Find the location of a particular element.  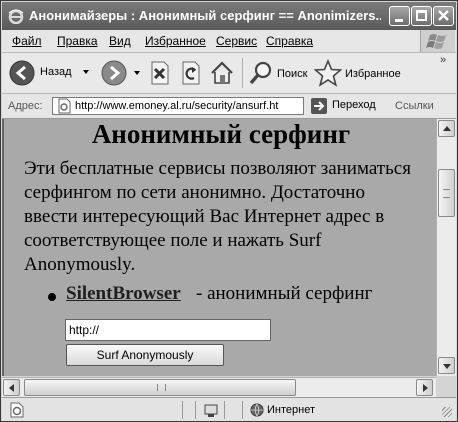

back-button: Назад is located at coordinates (48, 73).